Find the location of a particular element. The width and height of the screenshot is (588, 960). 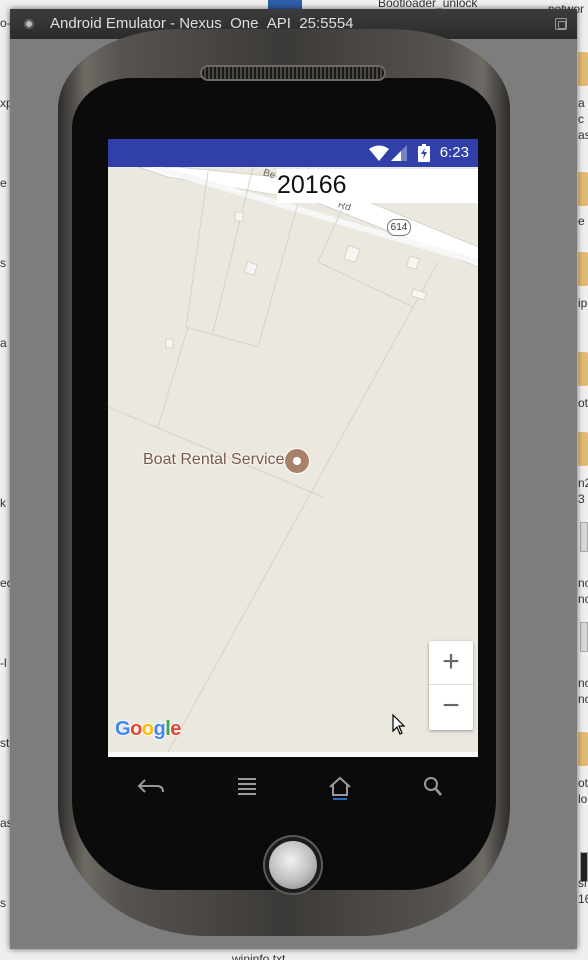

desktop-text-fragment: wininfo.txt is located at coordinates (259, 956).